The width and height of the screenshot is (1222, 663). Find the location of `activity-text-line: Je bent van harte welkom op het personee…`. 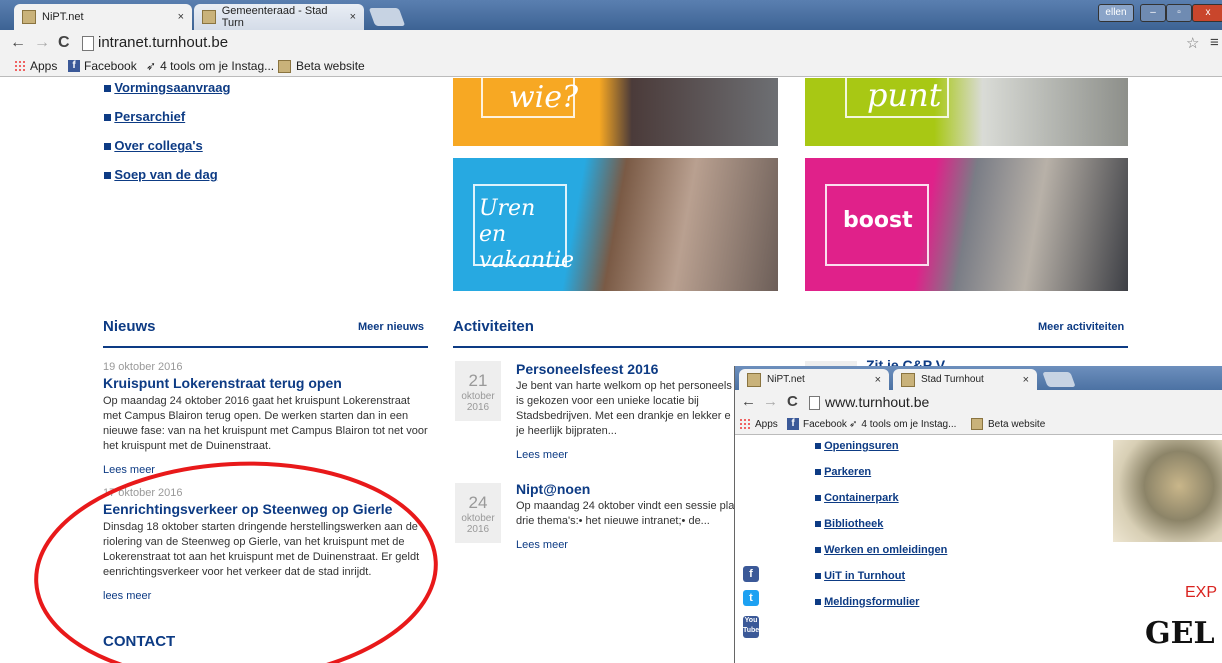

activity-text-line: Je bent van harte welkom op het personee… is located at coordinates (624, 386).